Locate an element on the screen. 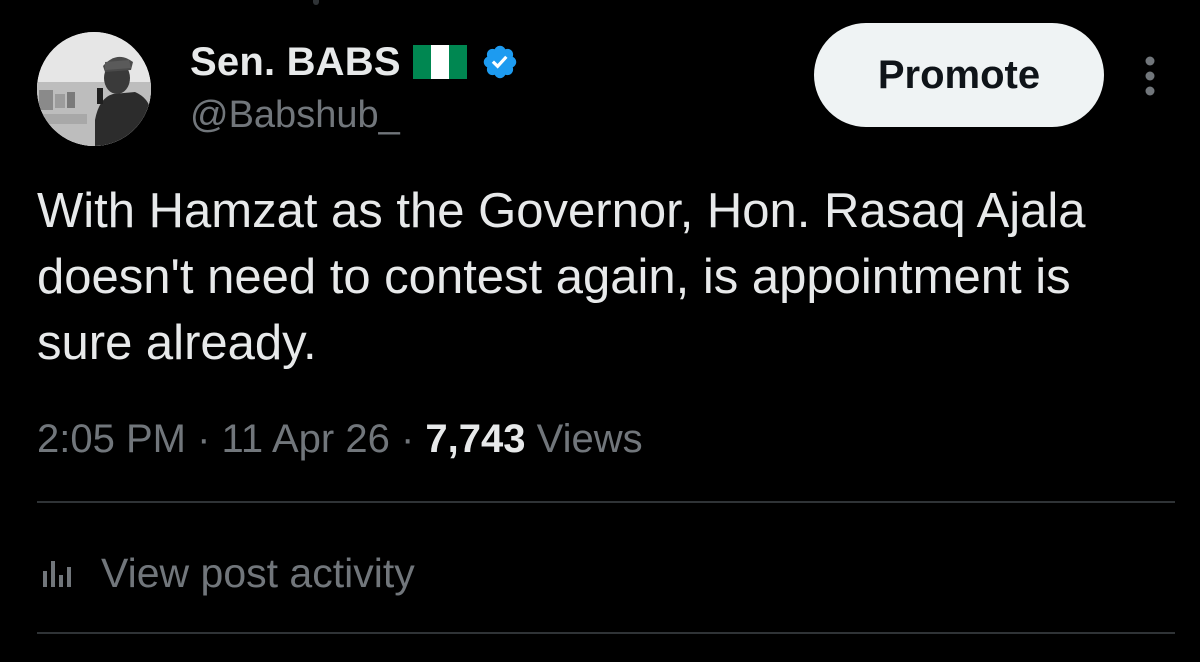  view-post-activity-link: View post activity is located at coordinates (226, 573).